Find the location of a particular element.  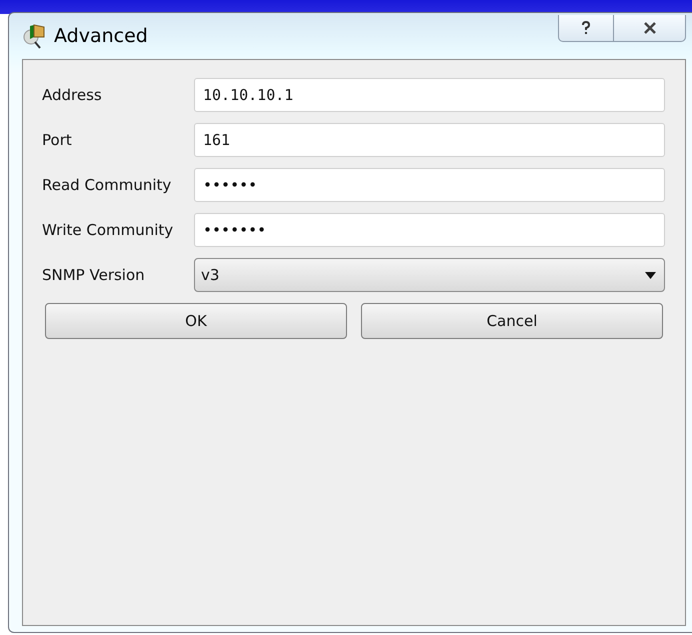

input-field: •••••• is located at coordinates (429, 185).